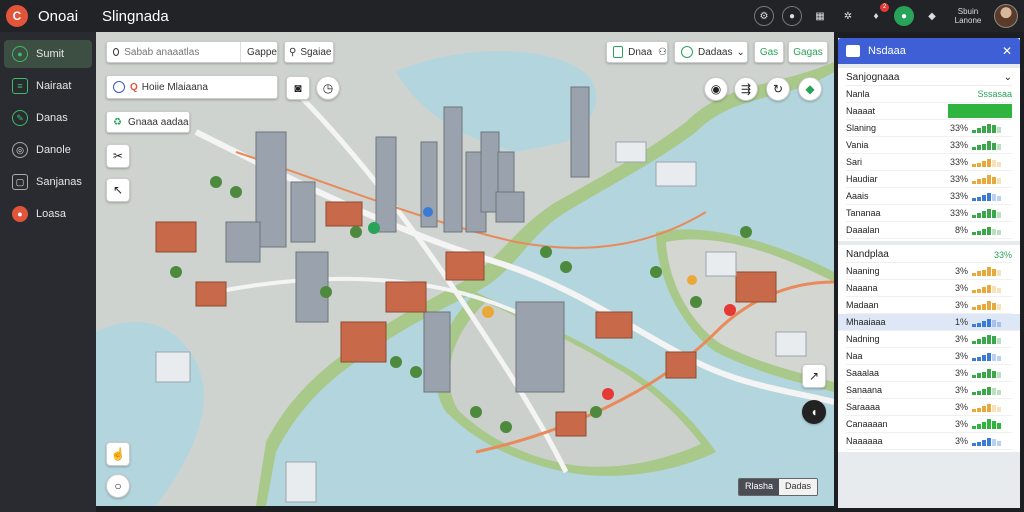 The width and height of the screenshot is (1024, 512). I want to click on row-label: Madaan, so click(862, 305).